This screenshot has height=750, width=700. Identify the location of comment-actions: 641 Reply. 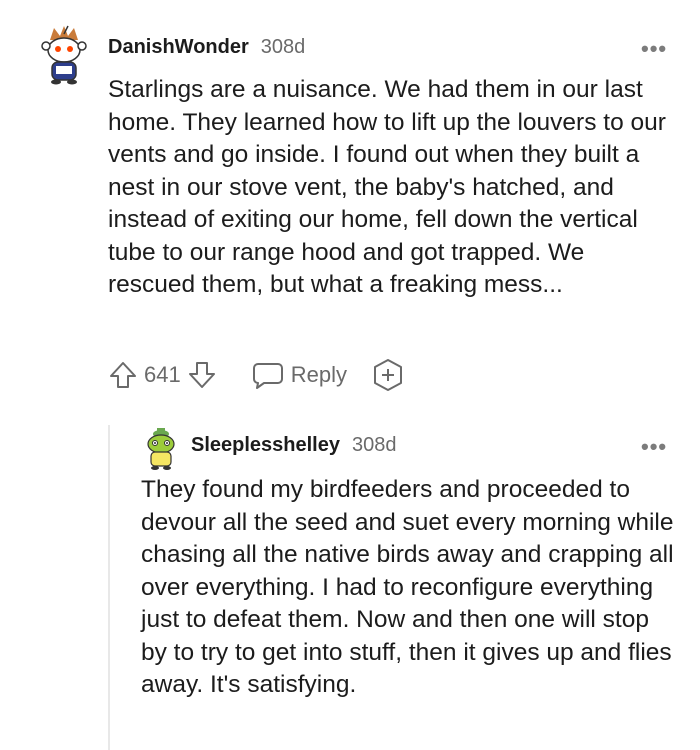
(256, 375).